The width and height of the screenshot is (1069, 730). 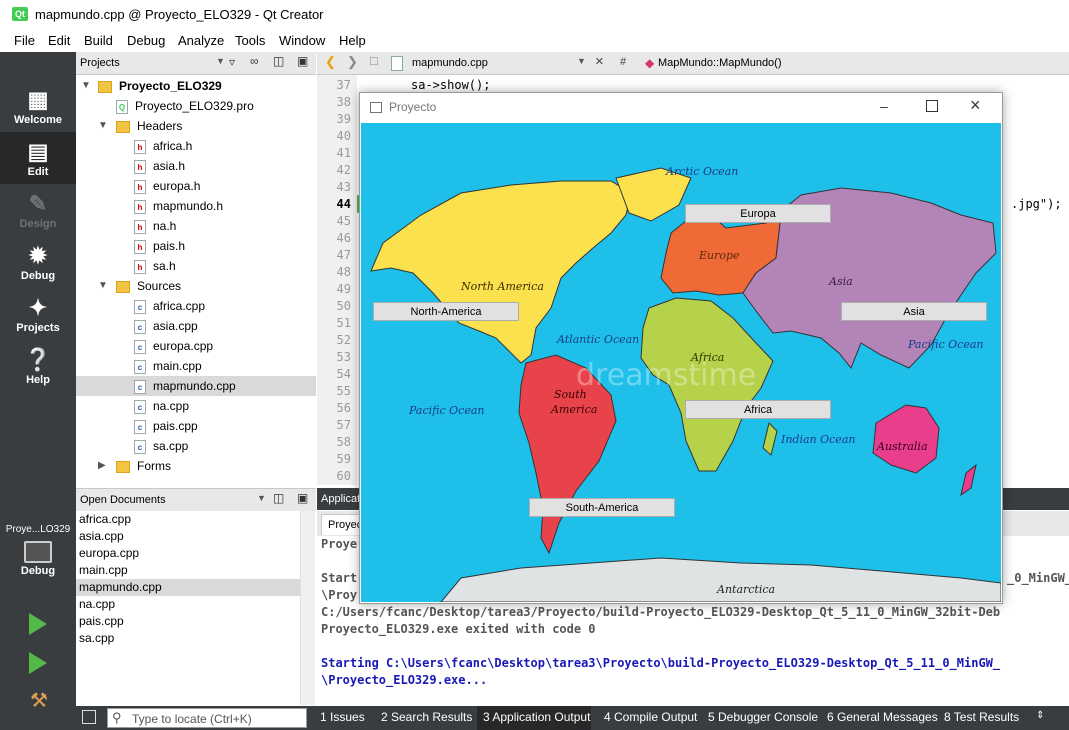 I want to click on mode-debug: ✹ Debug, so click(x=38, y=262).